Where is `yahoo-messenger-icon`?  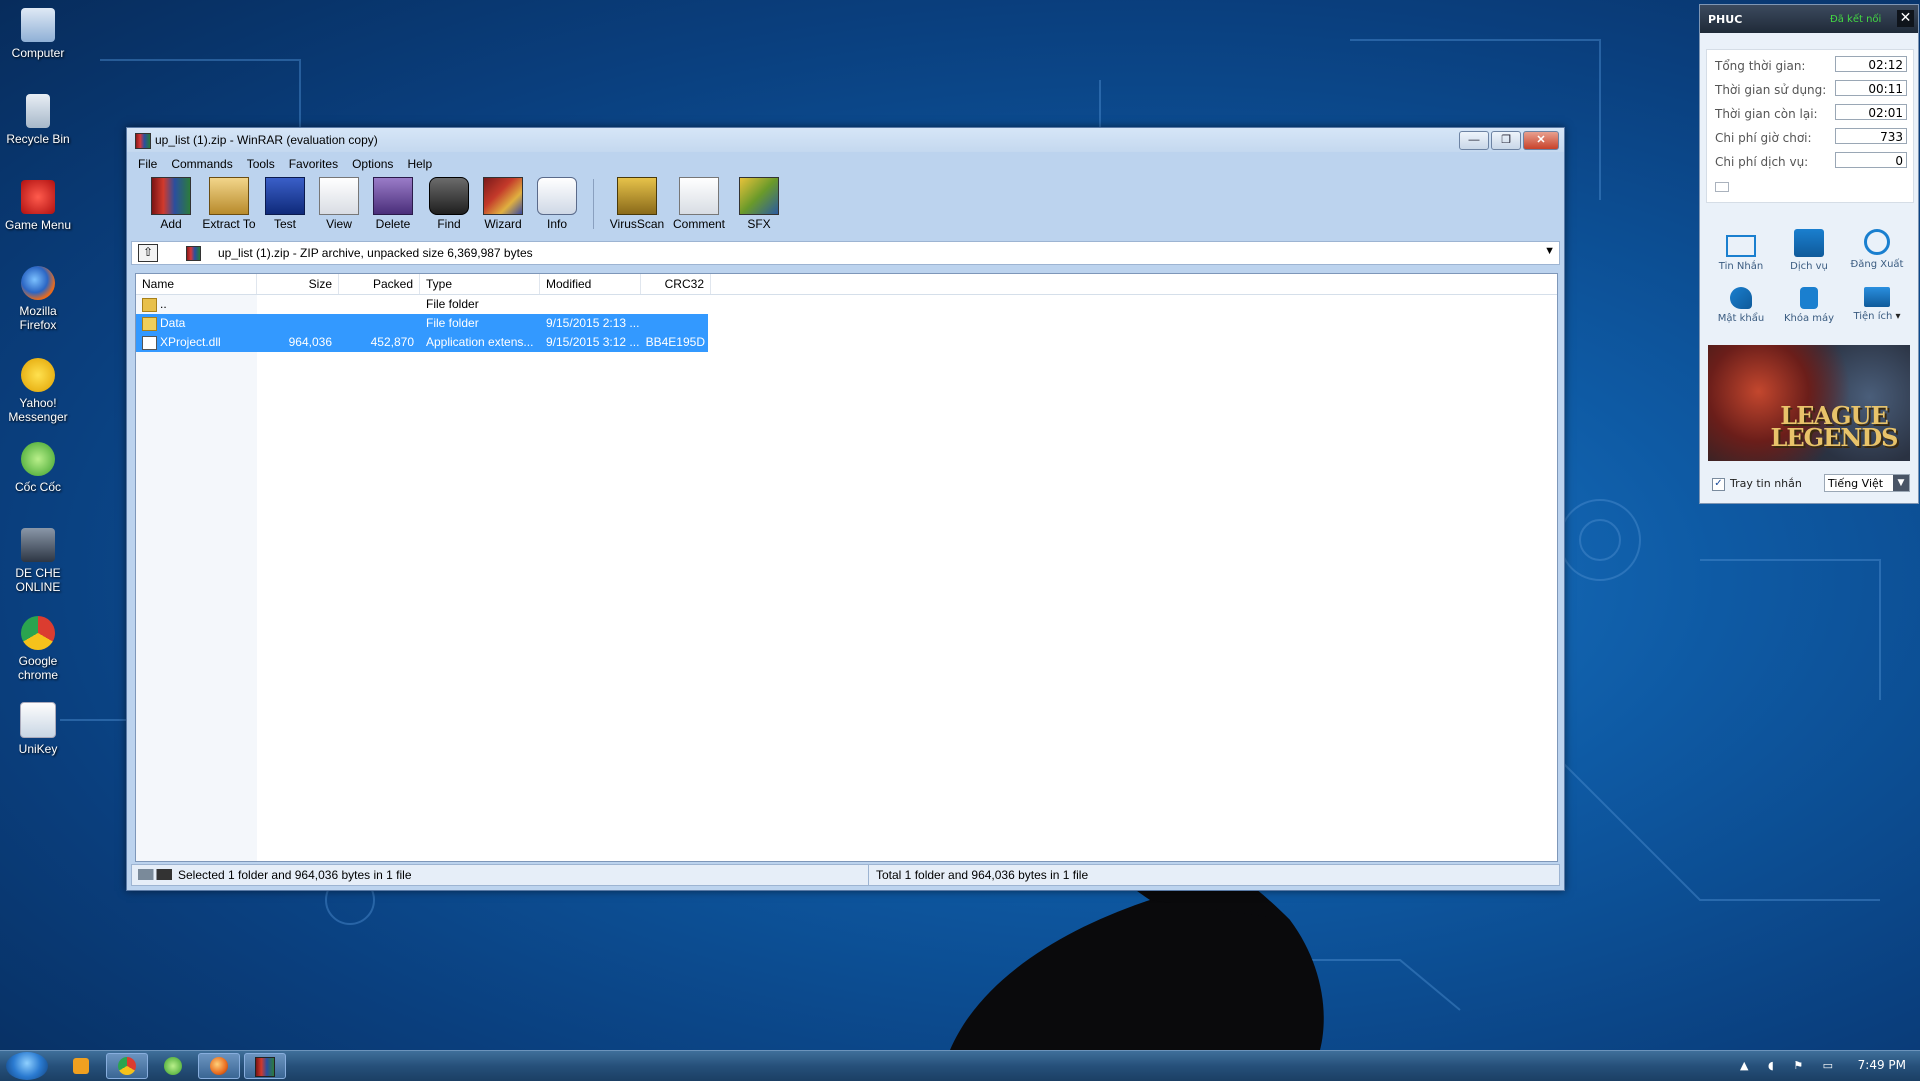
yahoo-messenger-icon is located at coordinates (38, 375).